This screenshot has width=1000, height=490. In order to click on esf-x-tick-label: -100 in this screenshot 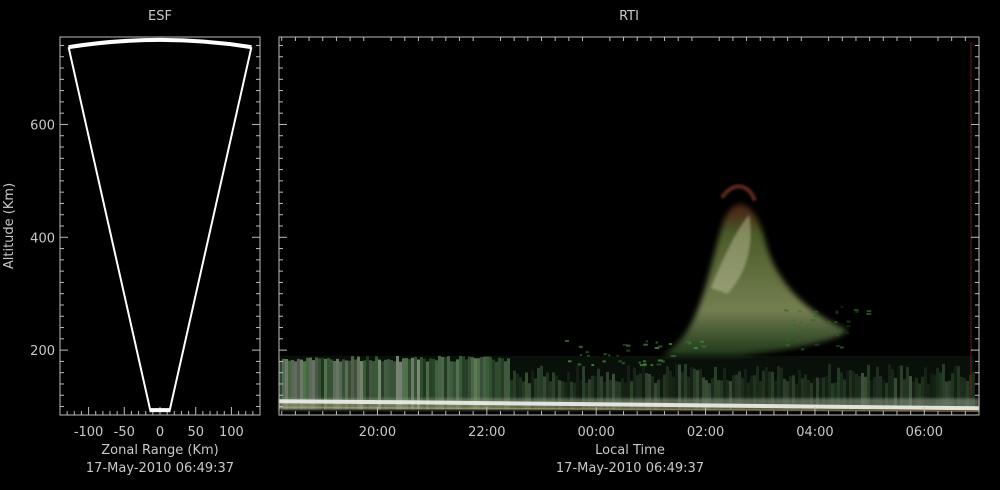, I will do `click(89, 432)`.